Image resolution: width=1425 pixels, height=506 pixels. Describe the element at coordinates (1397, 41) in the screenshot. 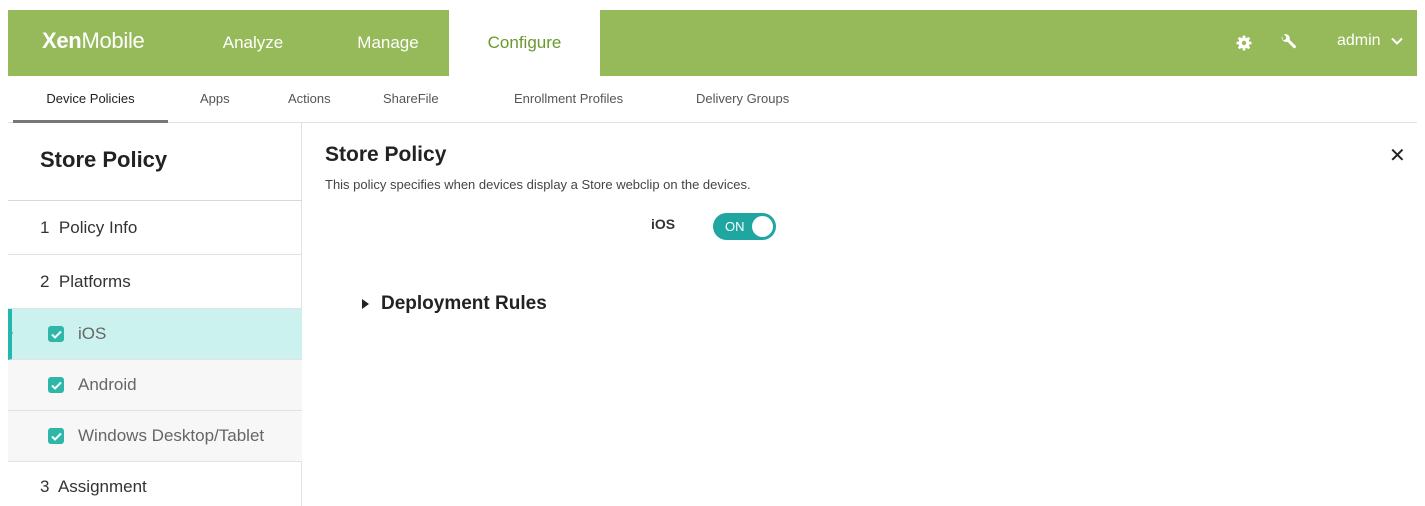

I see `chevron-down-icon` at that location.